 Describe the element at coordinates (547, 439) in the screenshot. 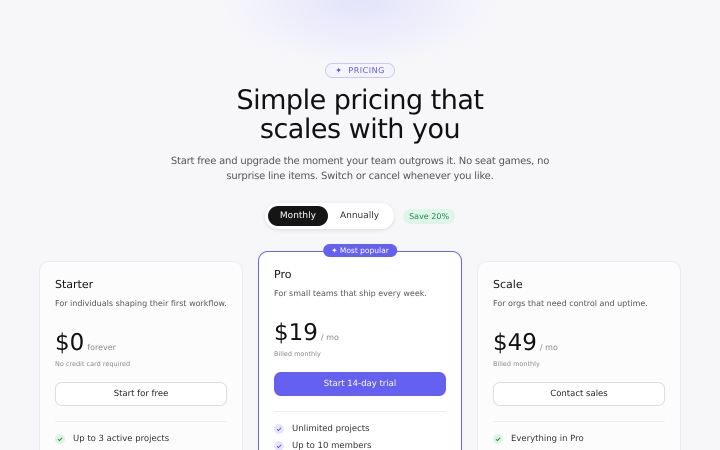

I see `feature-text: Everything in Pro` at that location.